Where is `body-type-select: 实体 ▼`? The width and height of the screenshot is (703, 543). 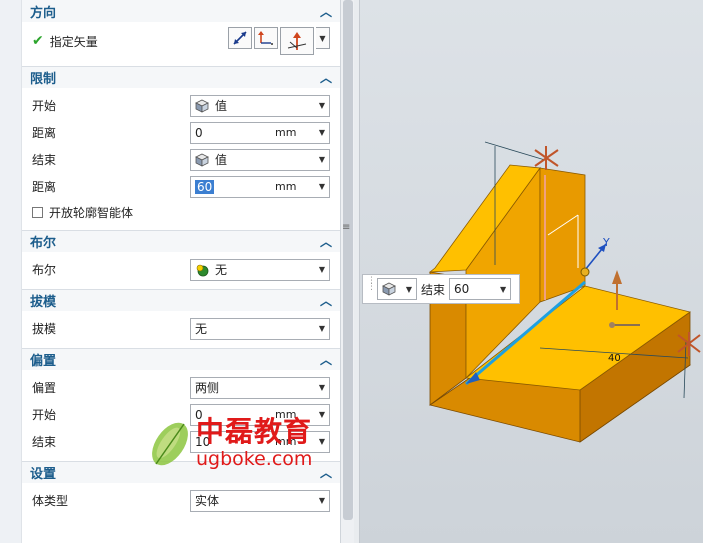
body-type-select: 实体 ▼ is located at coordinates (260, 500).